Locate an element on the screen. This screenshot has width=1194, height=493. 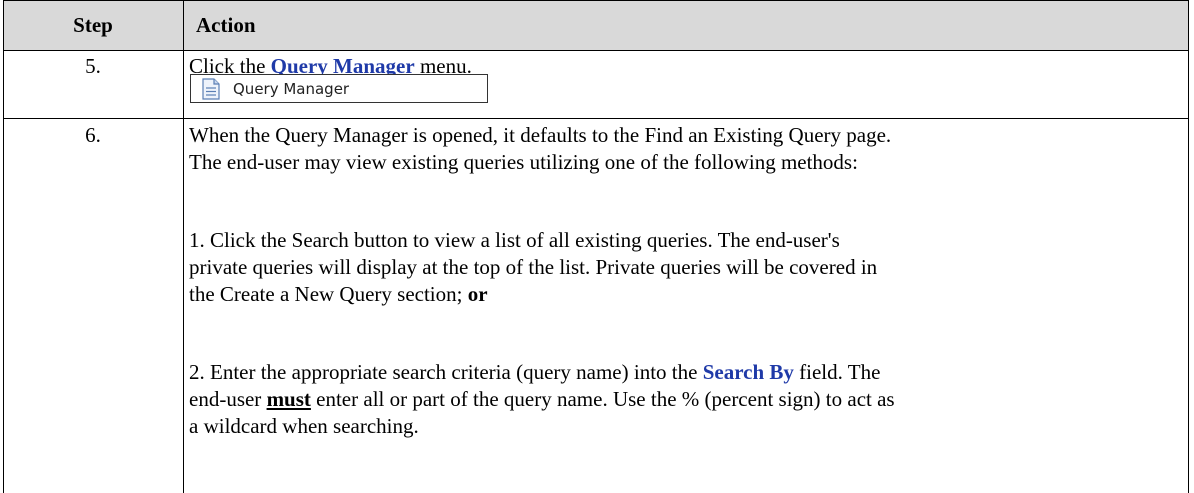
header-step: Step is located at coordinates (93, 25).